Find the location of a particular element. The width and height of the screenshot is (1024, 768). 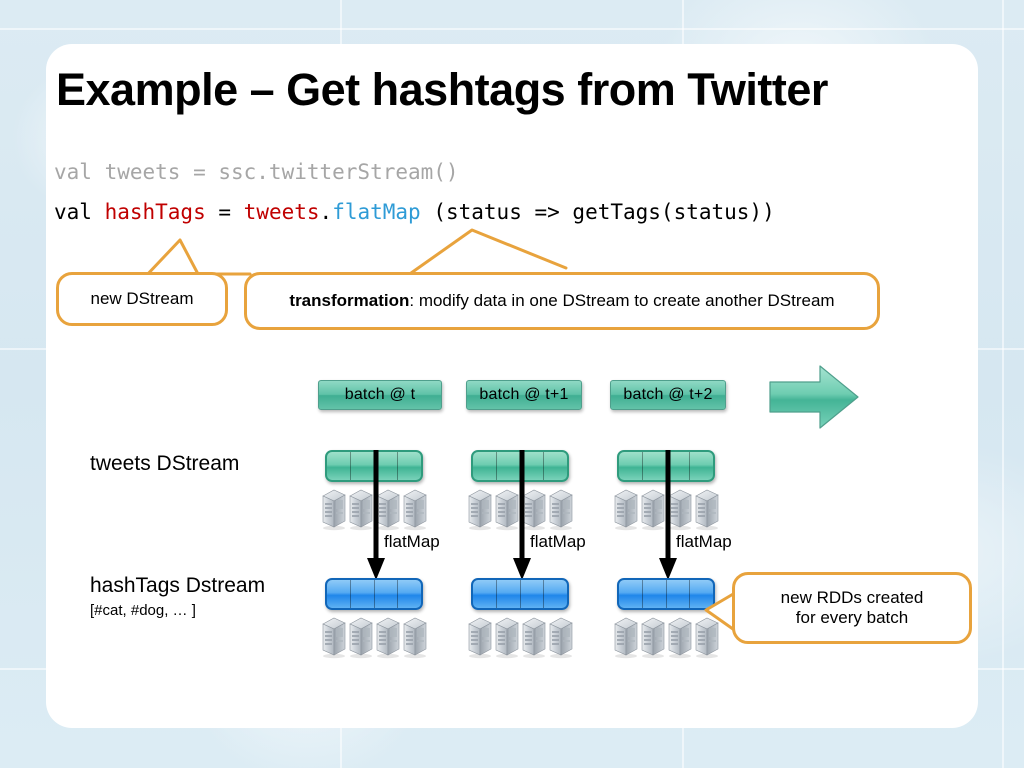

callout-new-rdds: new RDDs created for every batch is located at coordinates (852, 608).